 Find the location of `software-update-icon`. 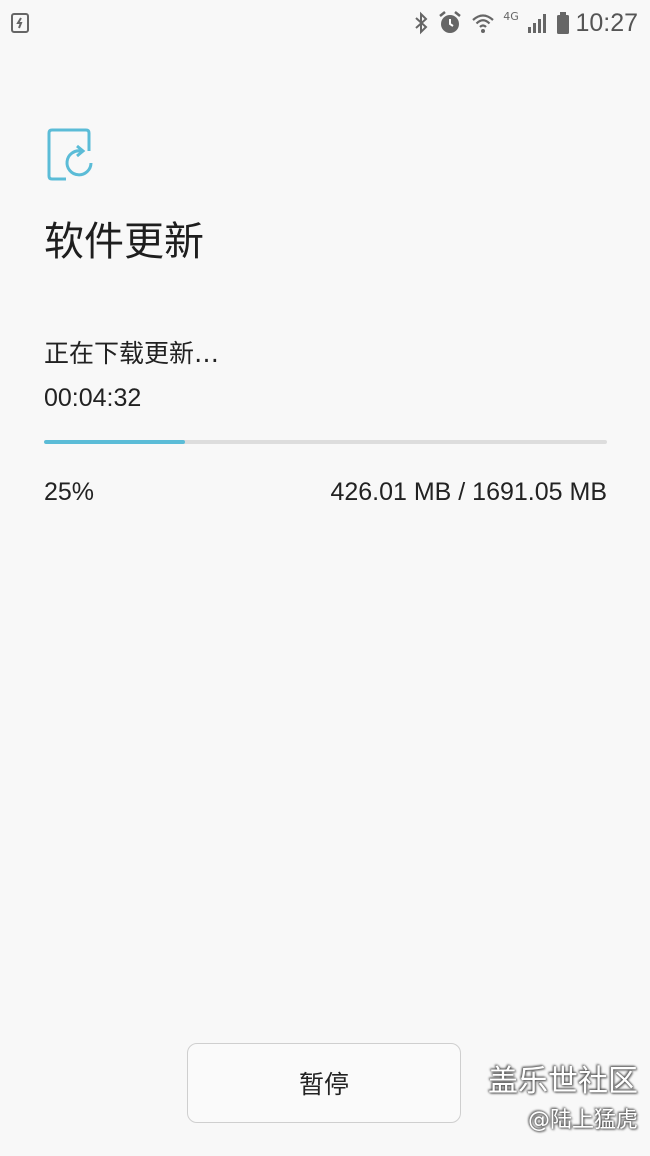

software-update-icon is located at coordinates (73, 156).